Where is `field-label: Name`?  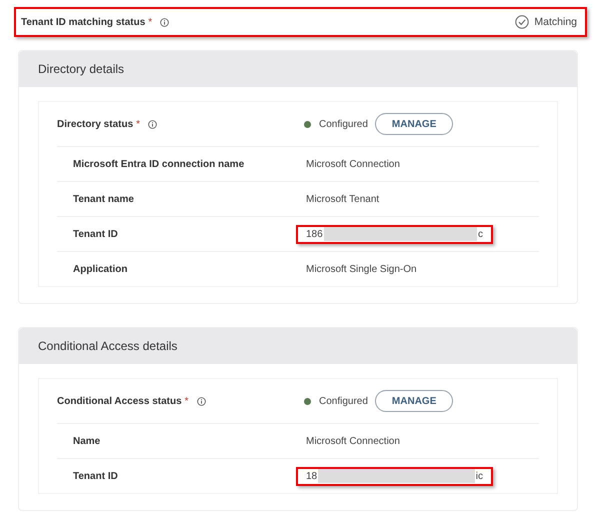
field-label: Name is located at coordinates (87, 441).